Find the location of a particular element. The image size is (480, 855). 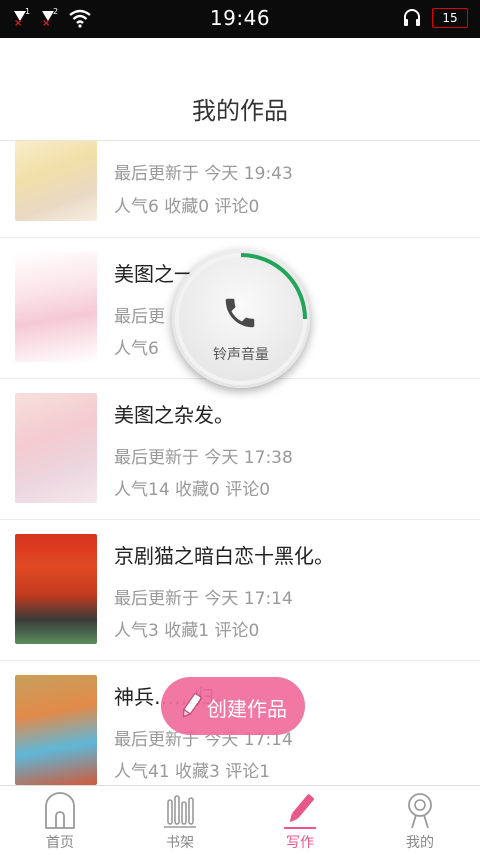

tab-home-label: 首页 is located at coordinates (60, 843).